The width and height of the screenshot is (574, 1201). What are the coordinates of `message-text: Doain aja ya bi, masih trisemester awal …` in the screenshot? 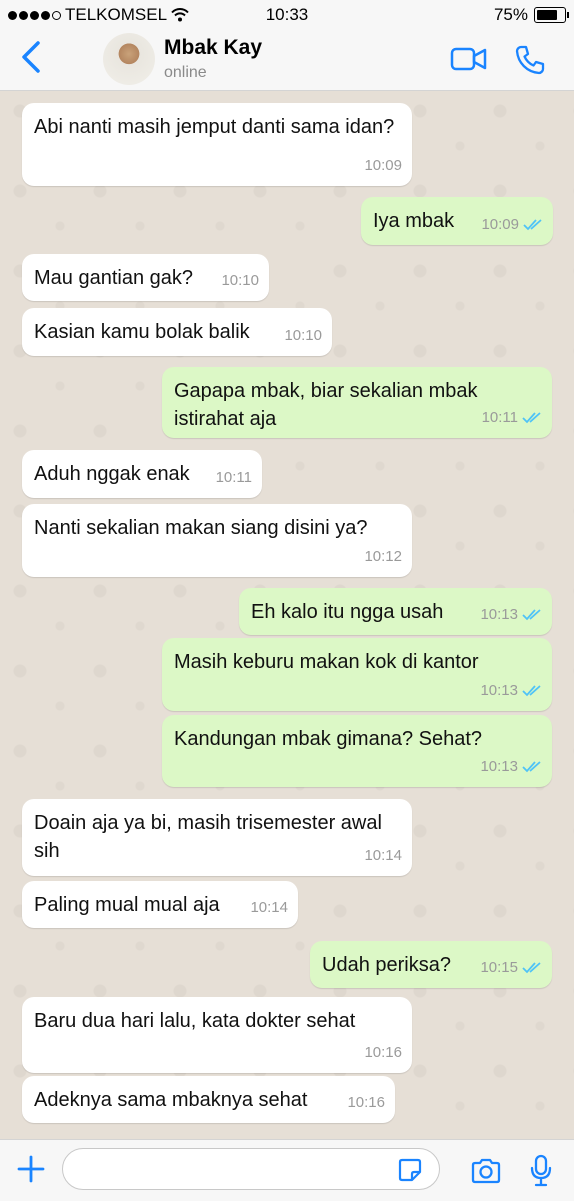 It's located at (208, 837).